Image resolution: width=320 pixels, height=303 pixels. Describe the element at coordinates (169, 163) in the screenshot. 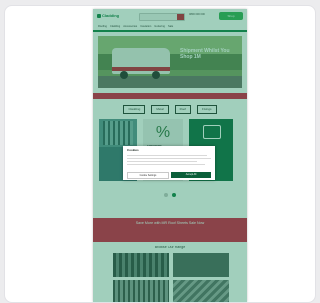

I see `cookie-dialog: Cookies Cookie Settings Accept All` at that location.